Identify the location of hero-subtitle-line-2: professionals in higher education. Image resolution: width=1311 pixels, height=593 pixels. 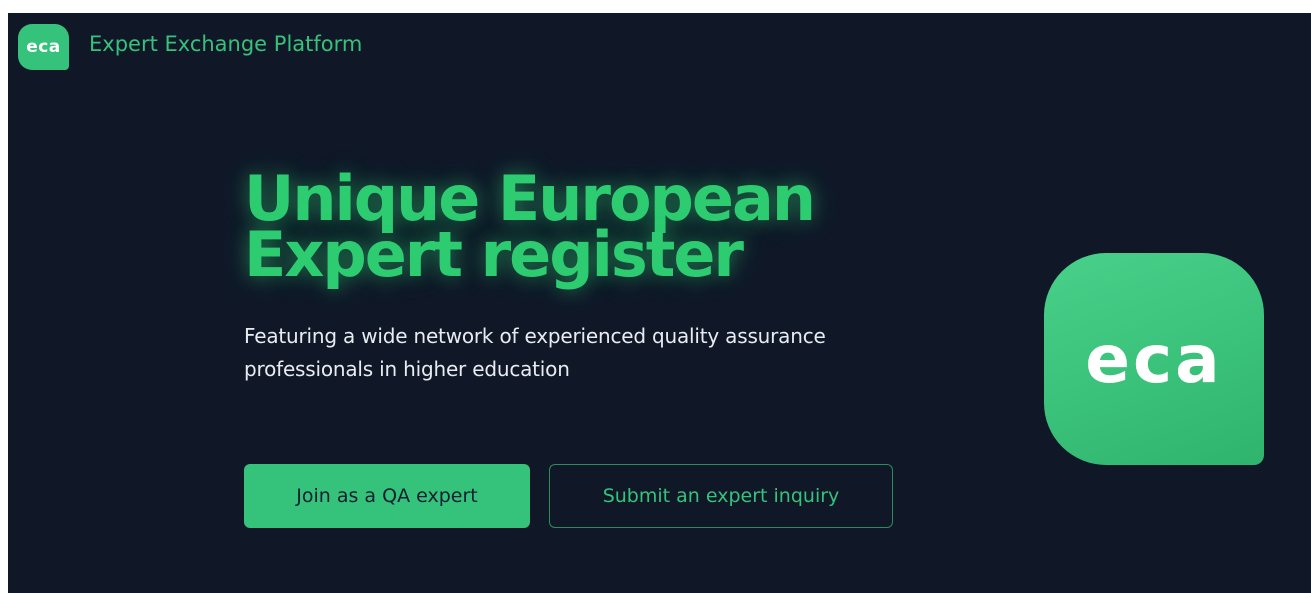
(407, 369).